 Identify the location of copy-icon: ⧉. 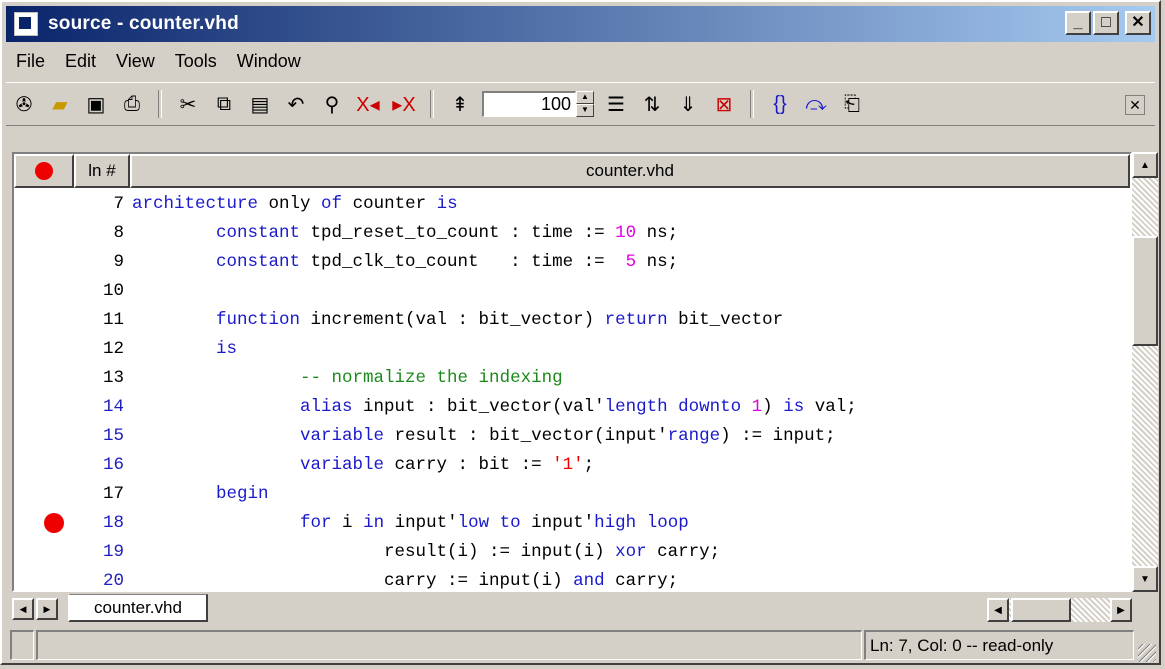
(224, 104).